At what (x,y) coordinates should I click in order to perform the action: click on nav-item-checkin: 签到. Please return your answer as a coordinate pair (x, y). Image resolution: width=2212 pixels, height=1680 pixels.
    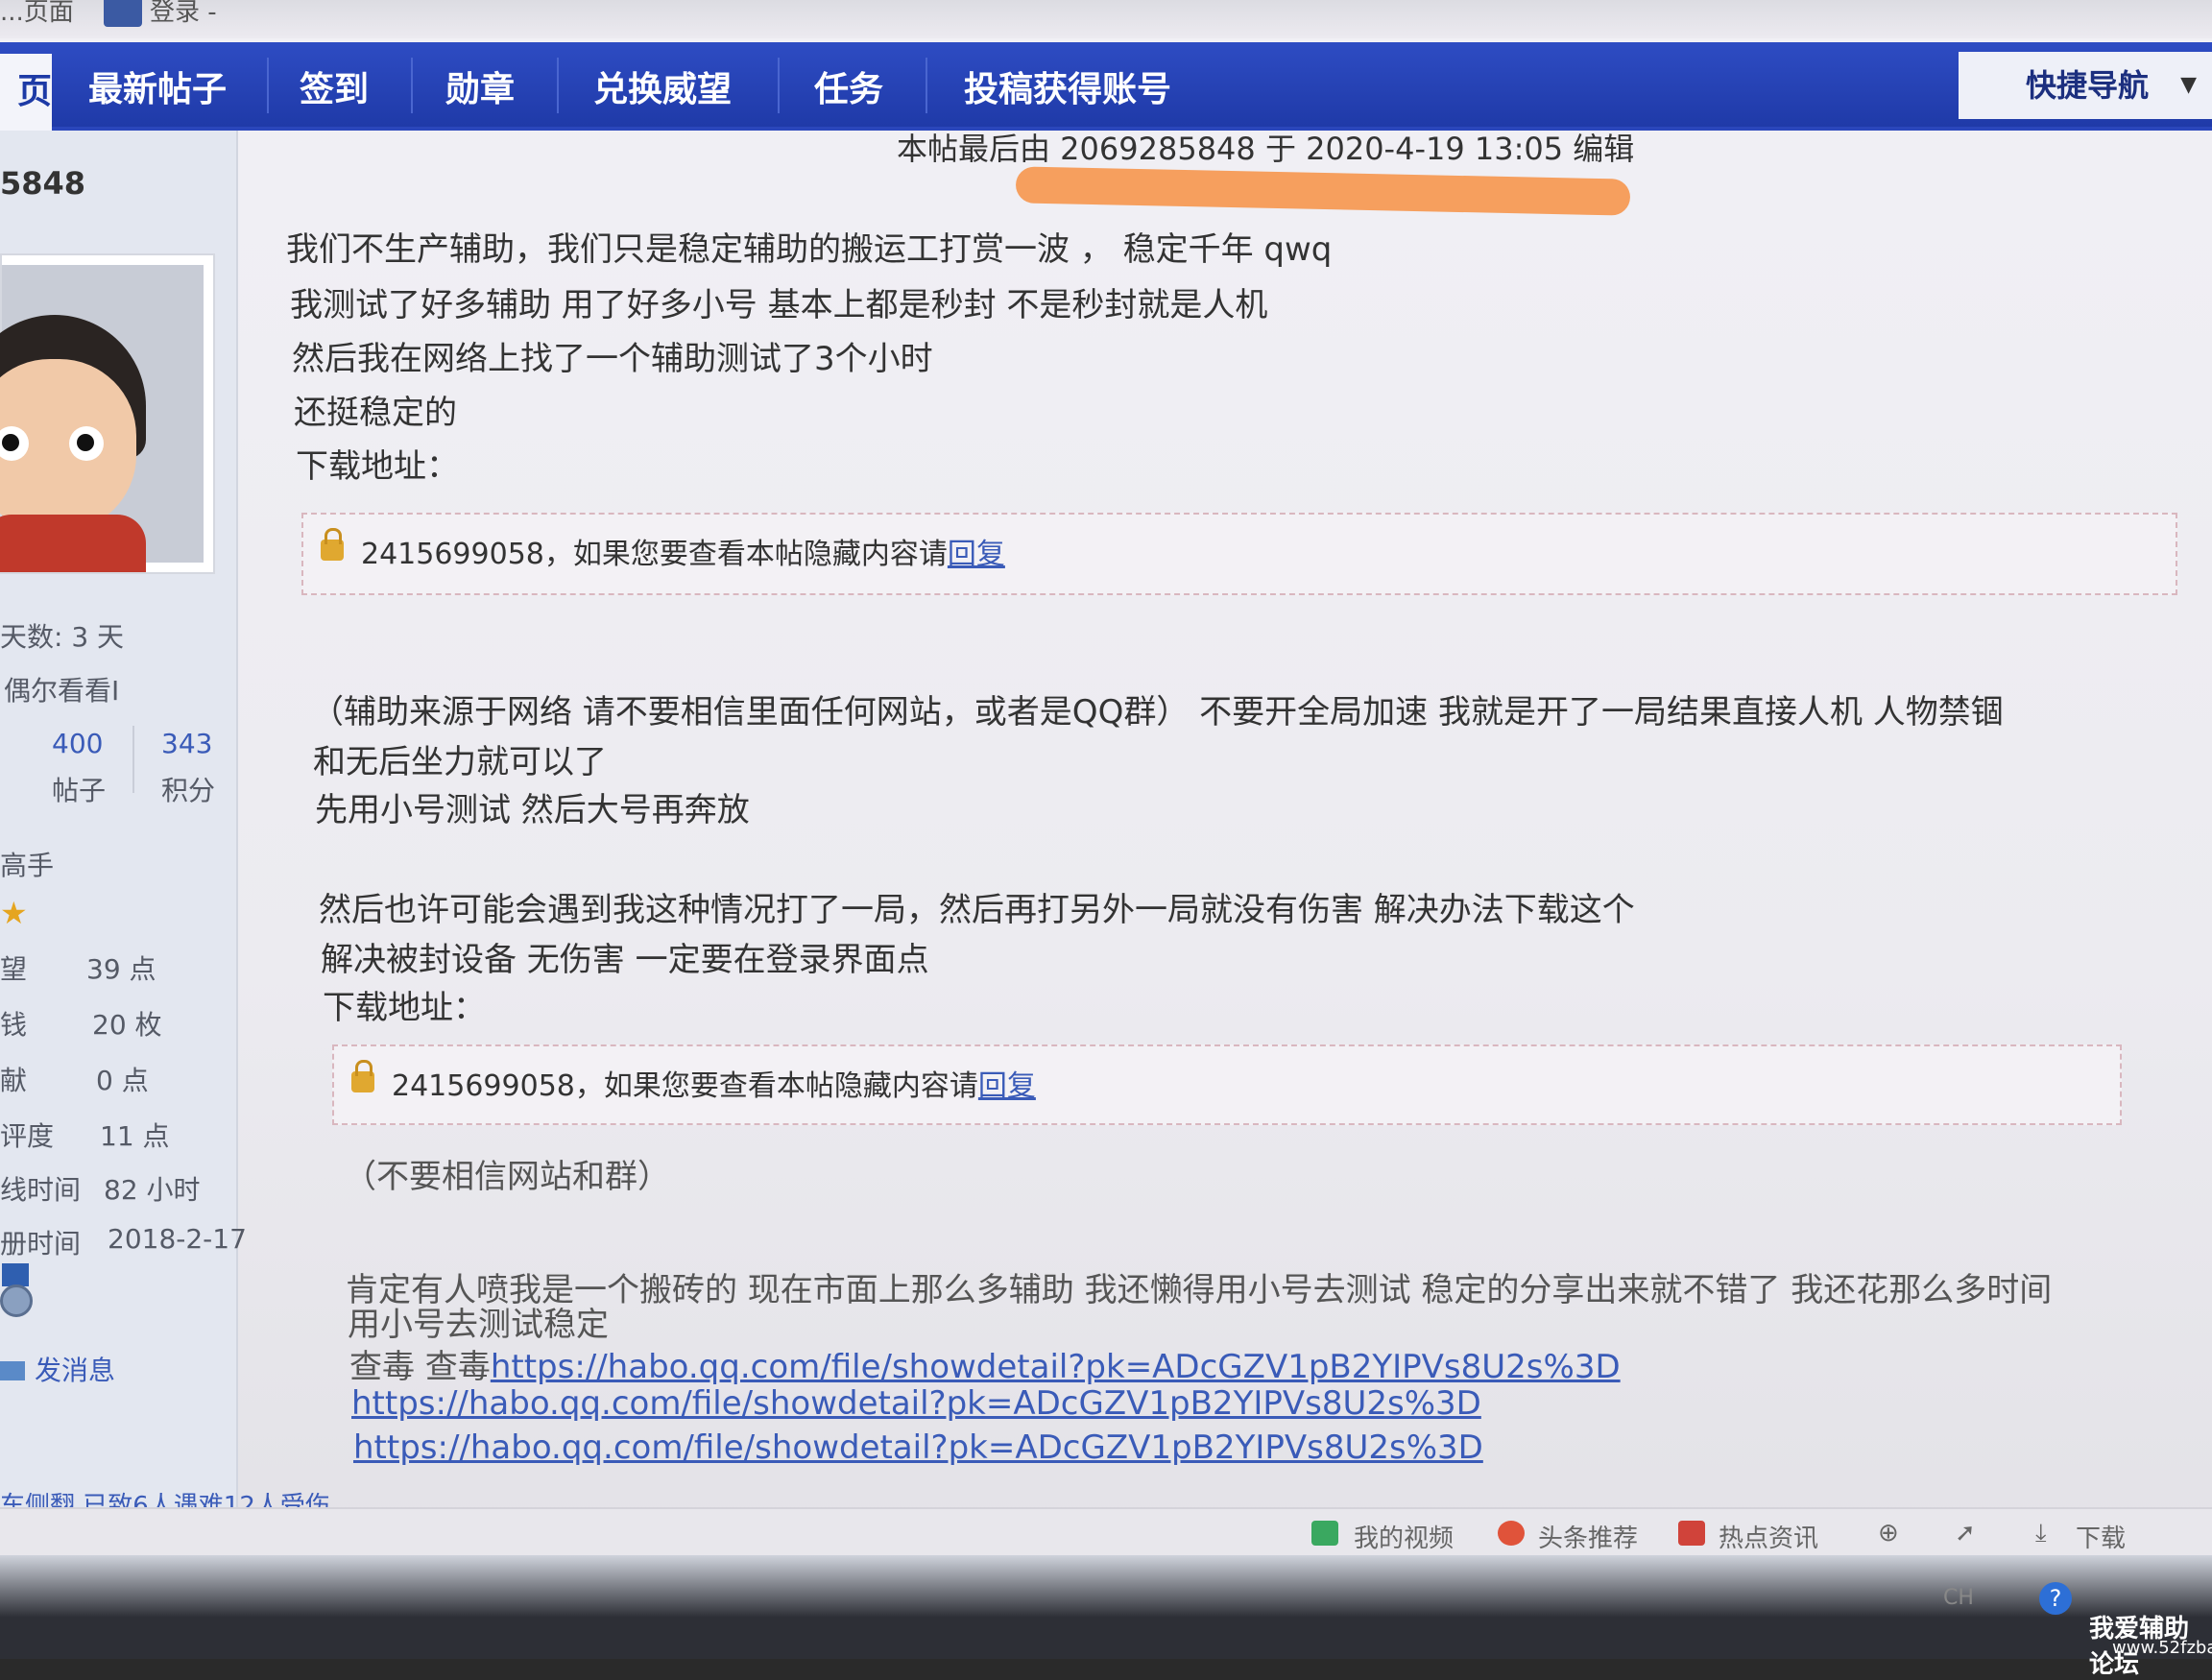
    Looking at the image, I should click on (335, 86).